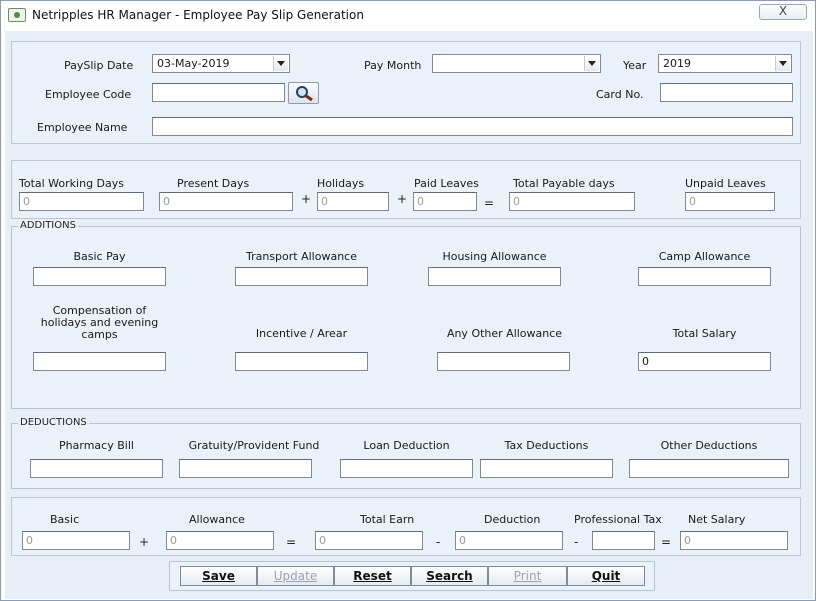  What do you see at coordinates (88, 94) in the screenshot?
I see `employee-code-label: Employee Code` at bounding box center [88, 94].